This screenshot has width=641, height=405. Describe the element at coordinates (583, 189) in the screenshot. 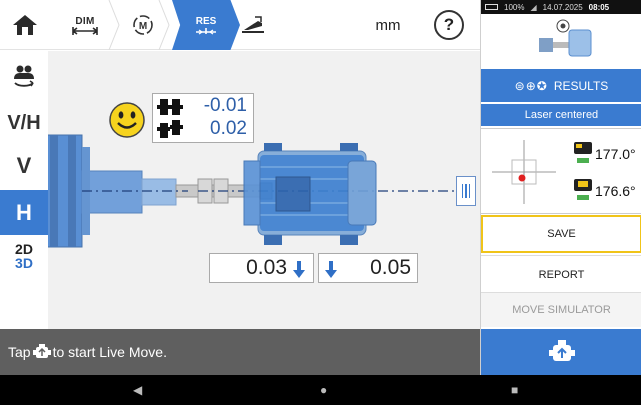

I see `reflector-head-icon` at that location.